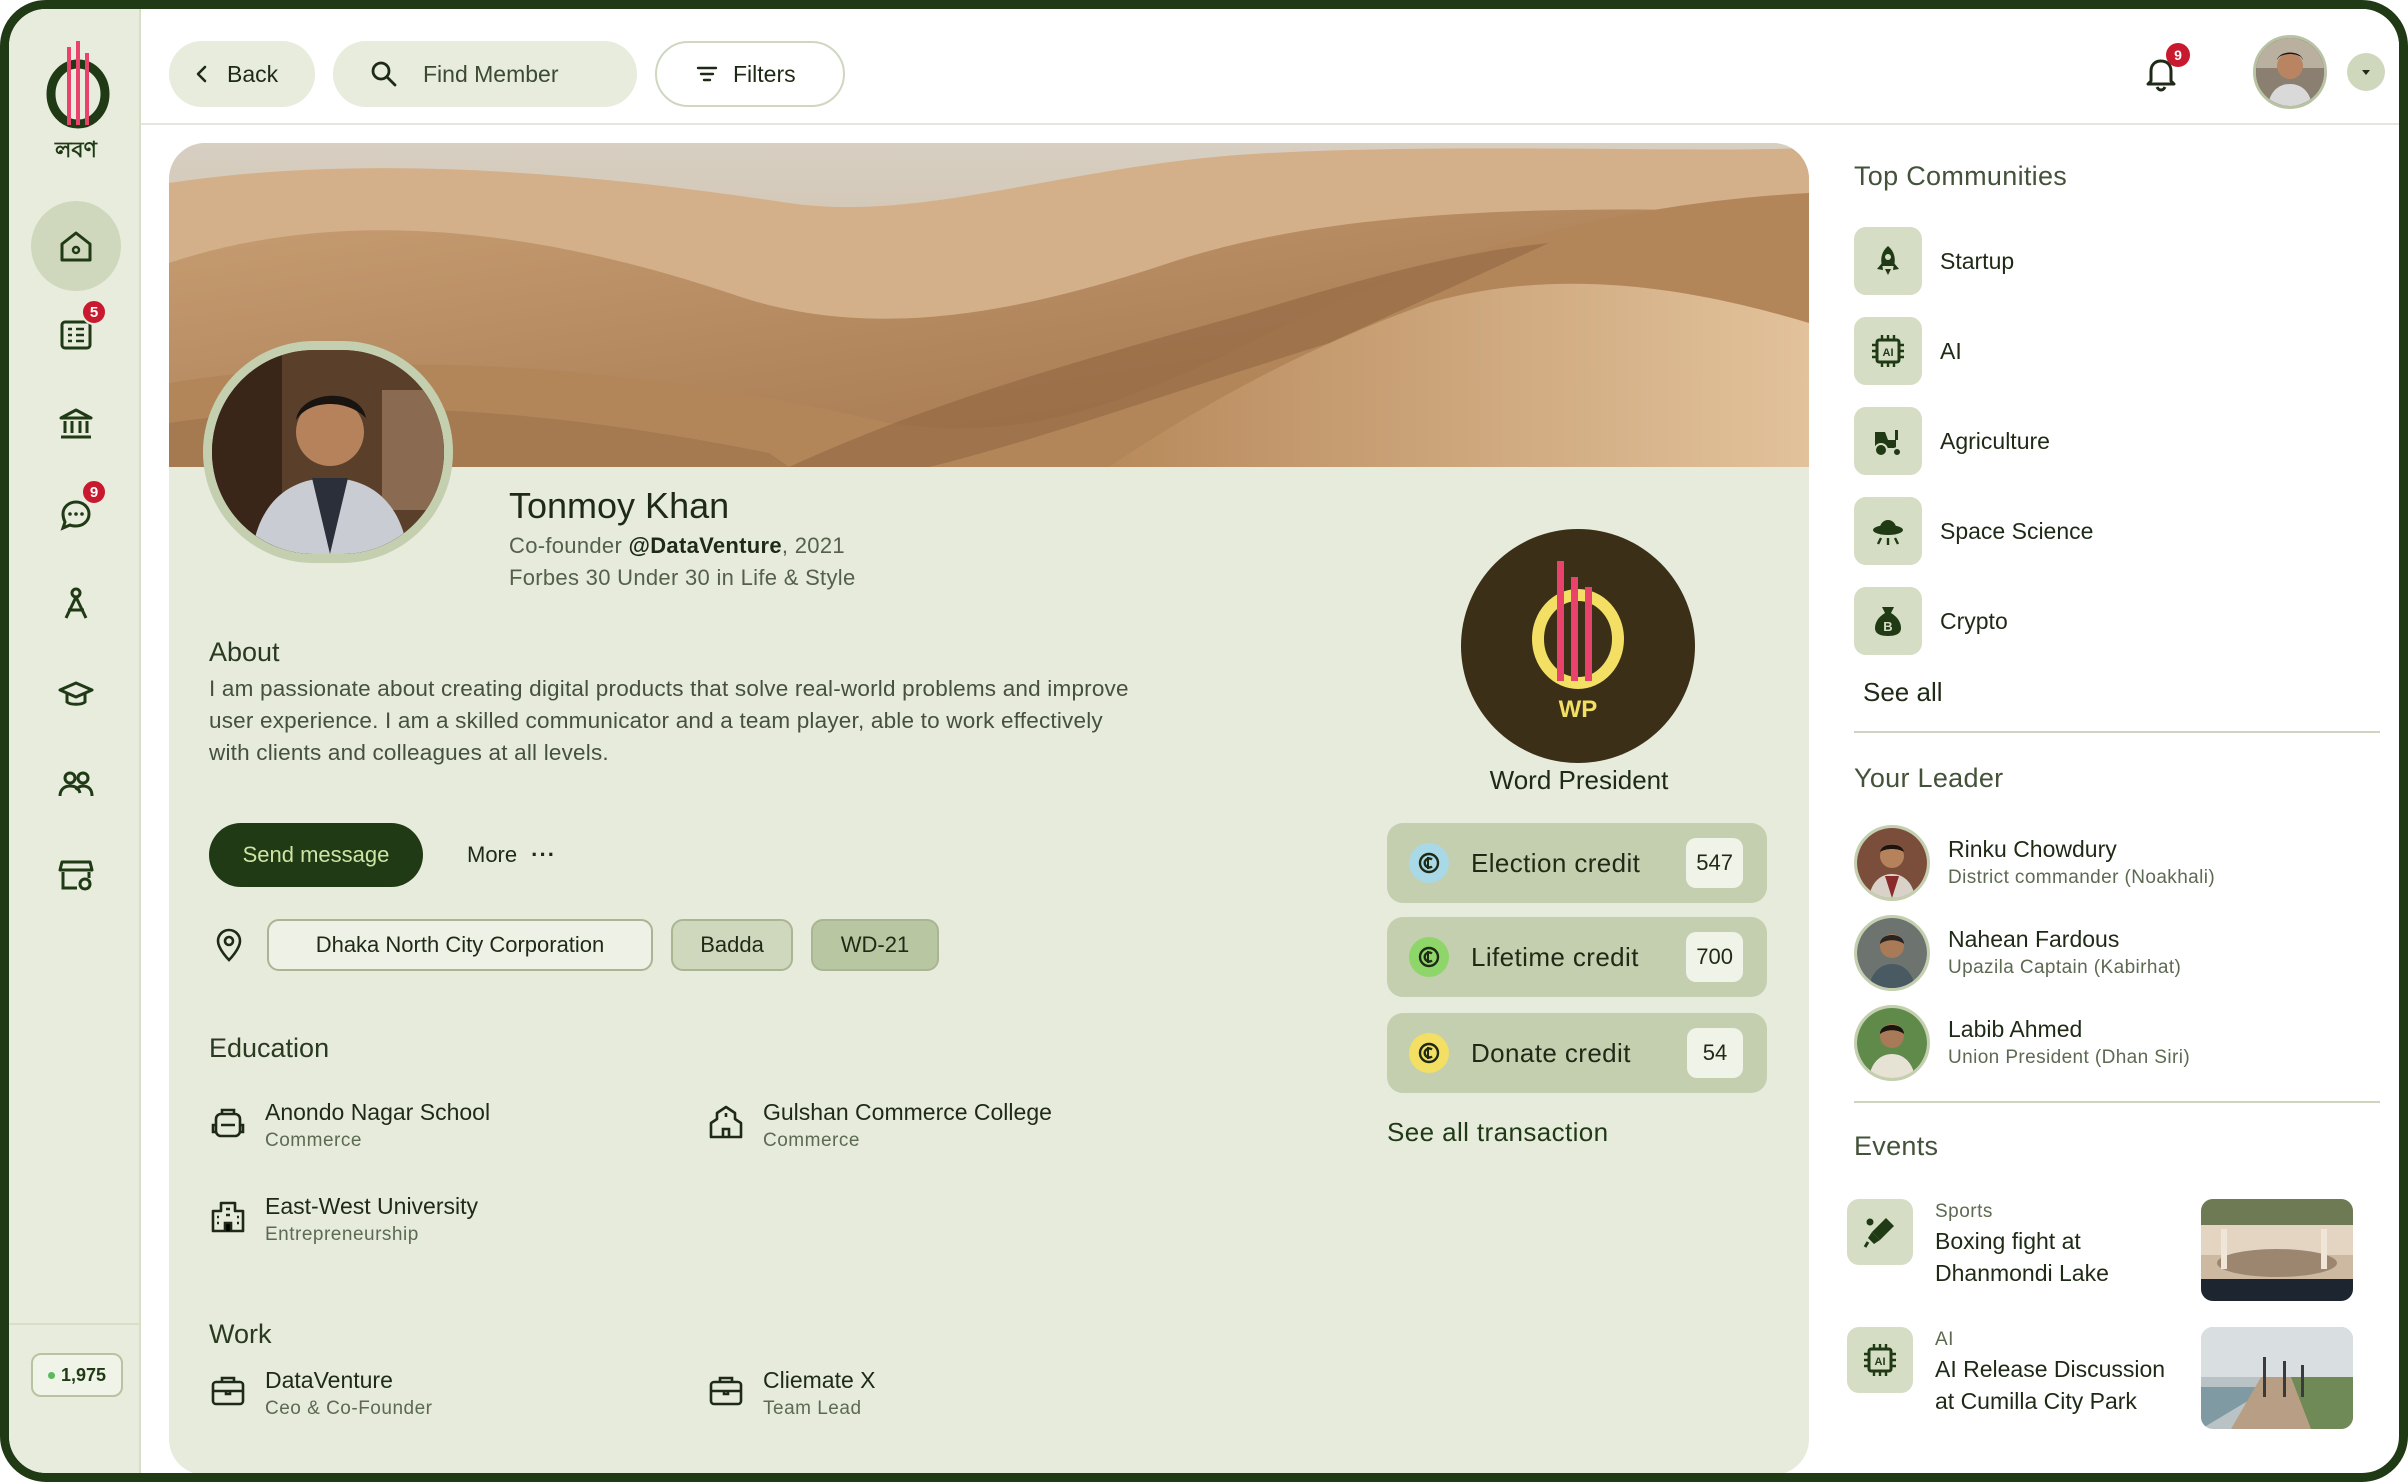 This screenshot has height=1482, width=2408. I want to click on find-member-search: Find Member, so click(485, 74).